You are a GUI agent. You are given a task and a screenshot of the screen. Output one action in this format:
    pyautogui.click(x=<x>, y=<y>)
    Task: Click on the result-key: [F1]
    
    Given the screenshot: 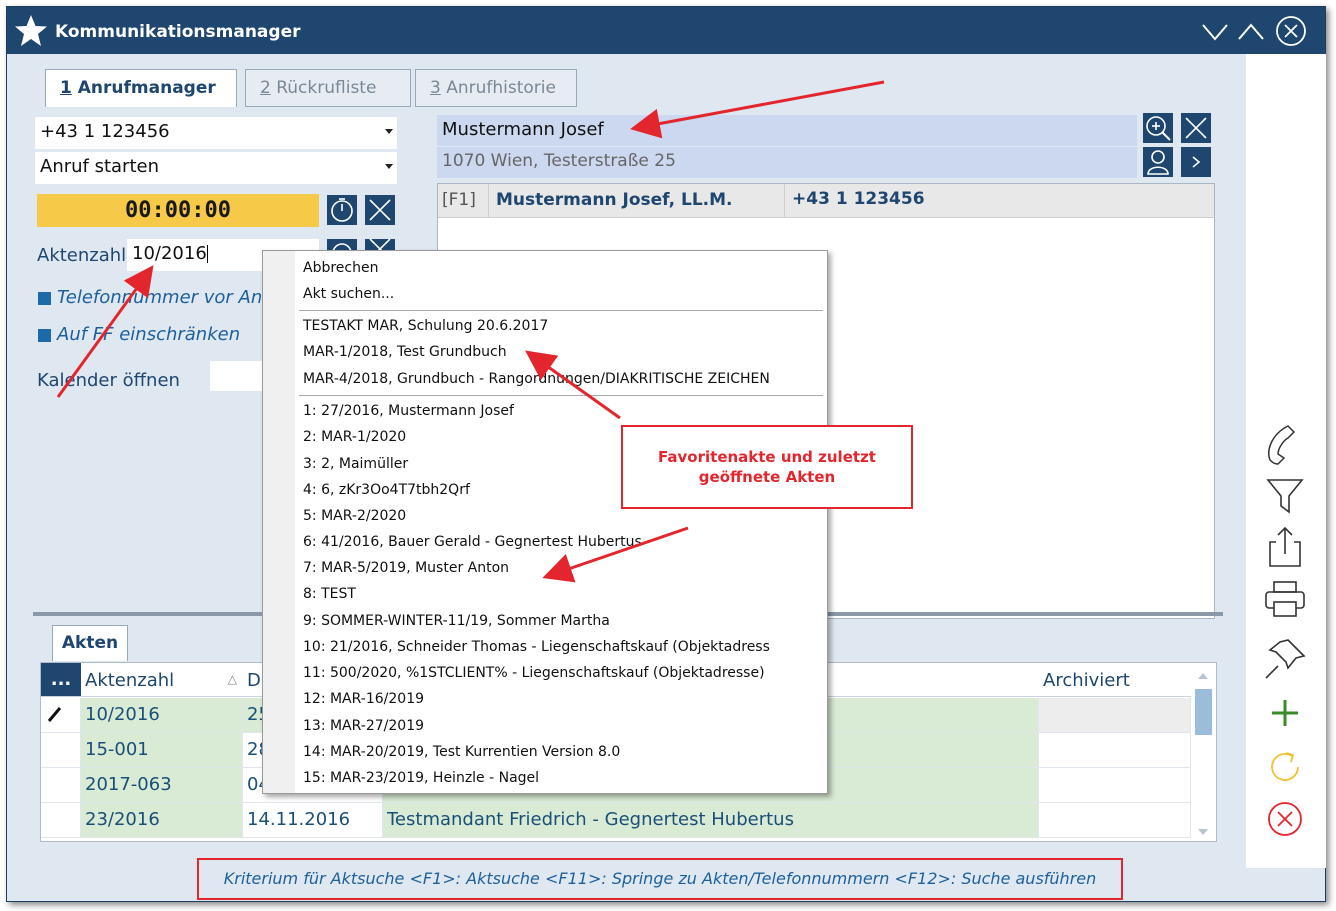 What is the action you would take?
    pyautogui.click(x=459, y=200)
    